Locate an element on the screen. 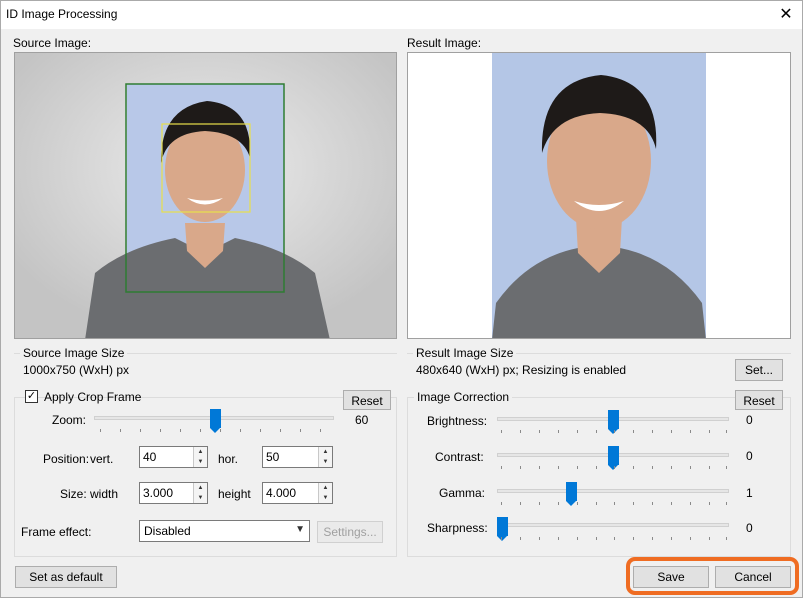  gamma-slider-ticks is located at coordinates (614, 504).